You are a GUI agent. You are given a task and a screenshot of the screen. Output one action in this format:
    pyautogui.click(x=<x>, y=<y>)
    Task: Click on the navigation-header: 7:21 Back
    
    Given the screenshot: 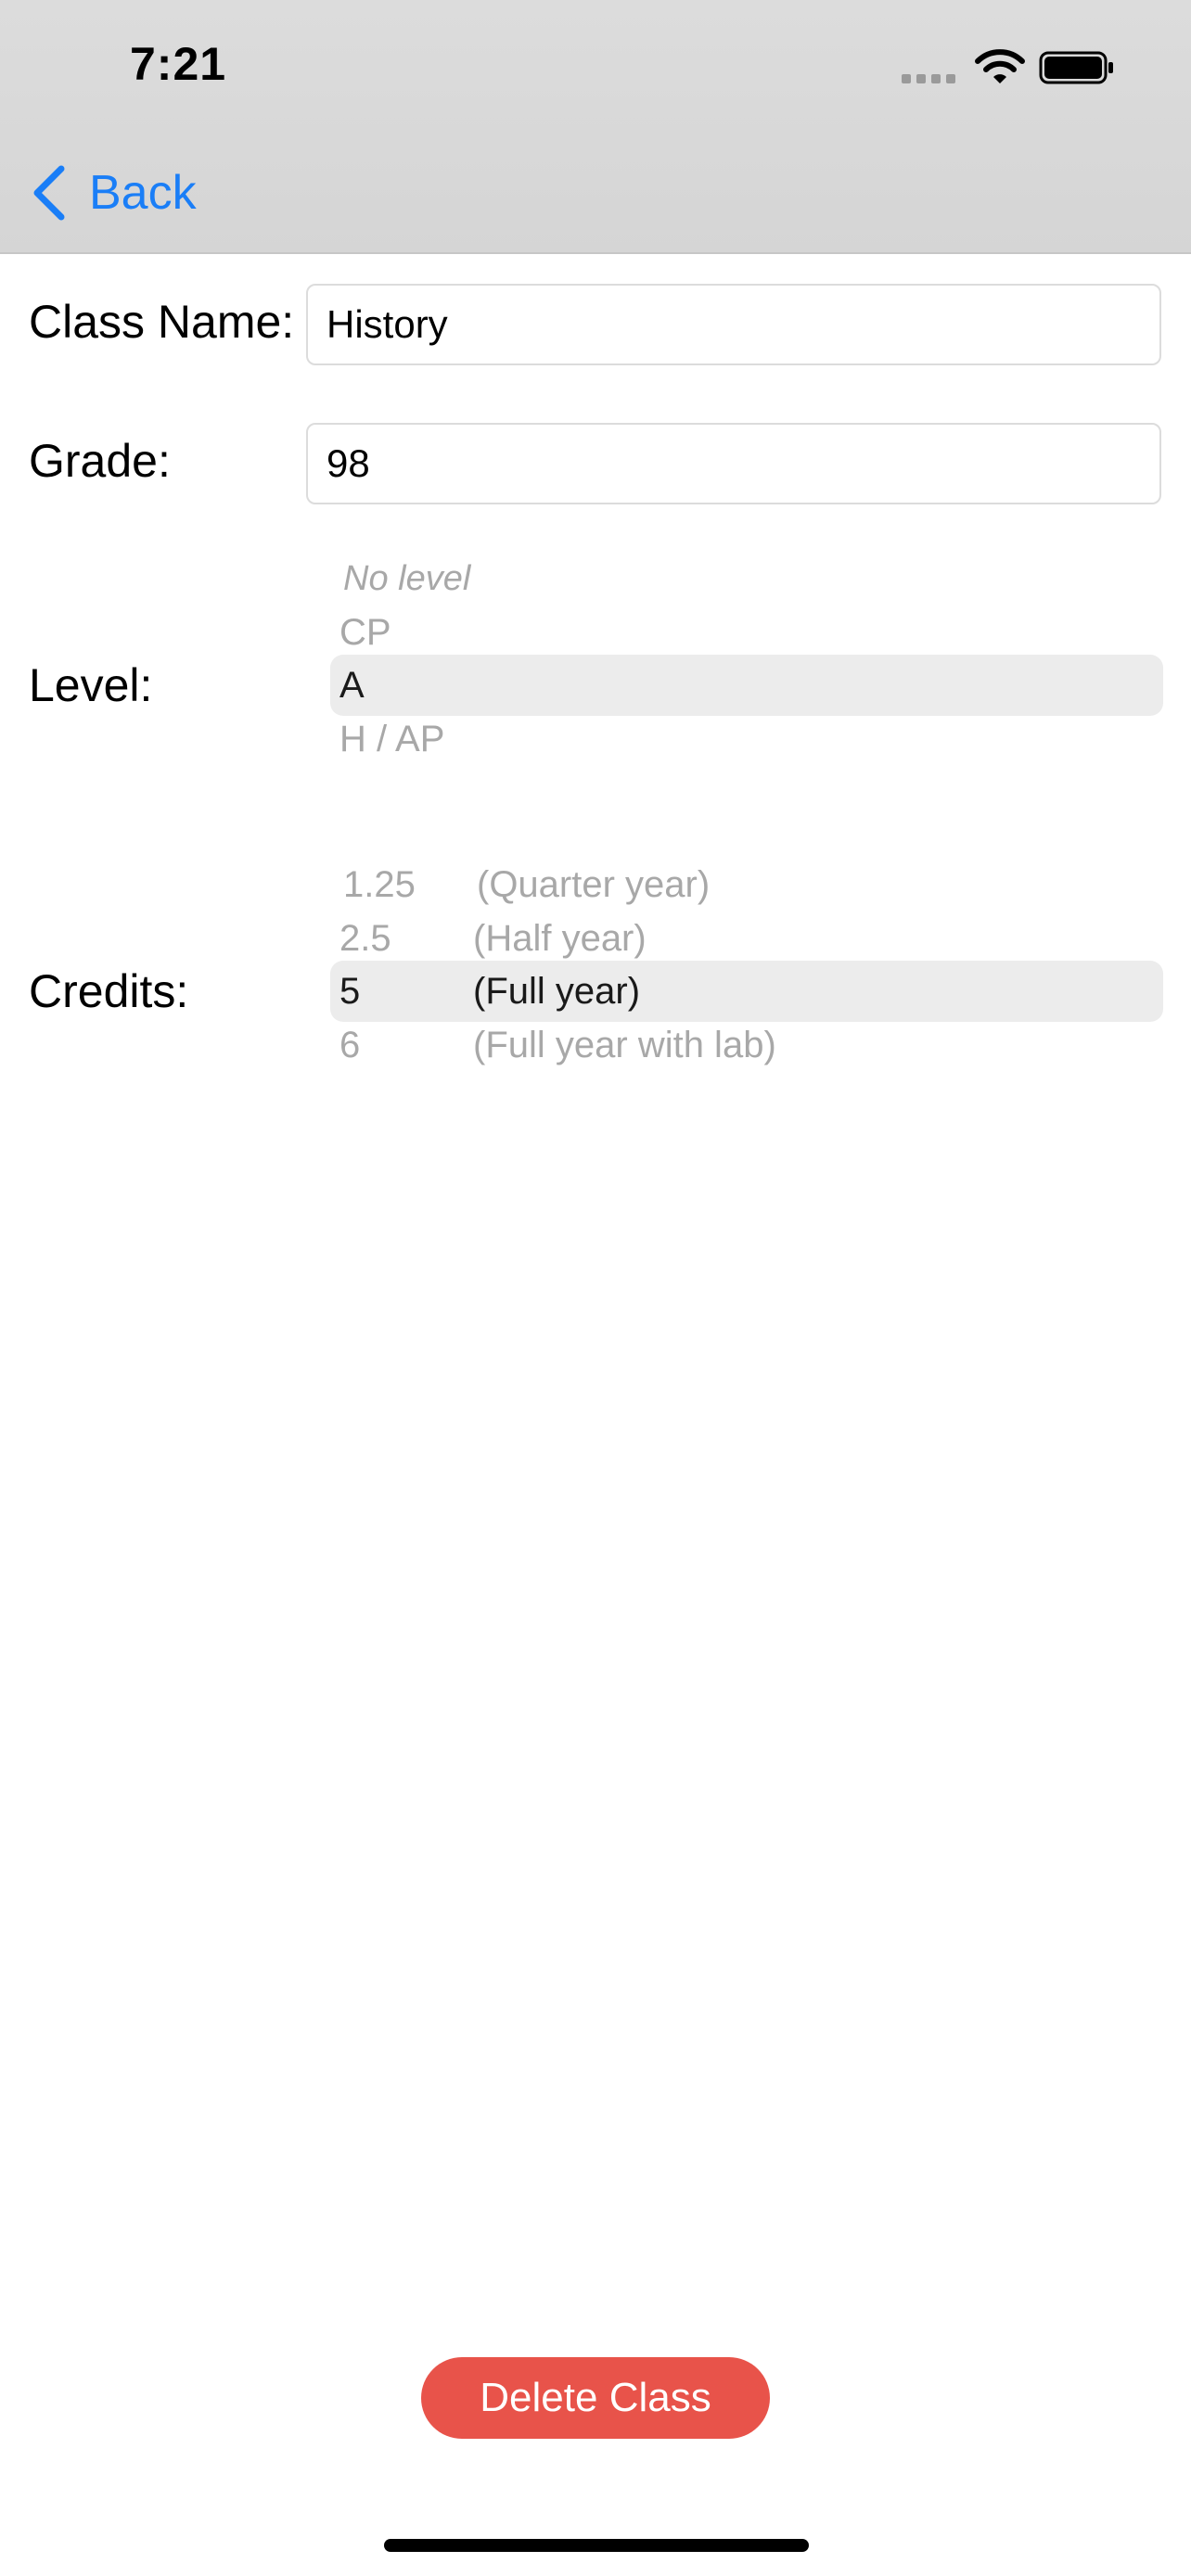 What is the action you would take?
    pyautogui.click(x=595, y=127)
    